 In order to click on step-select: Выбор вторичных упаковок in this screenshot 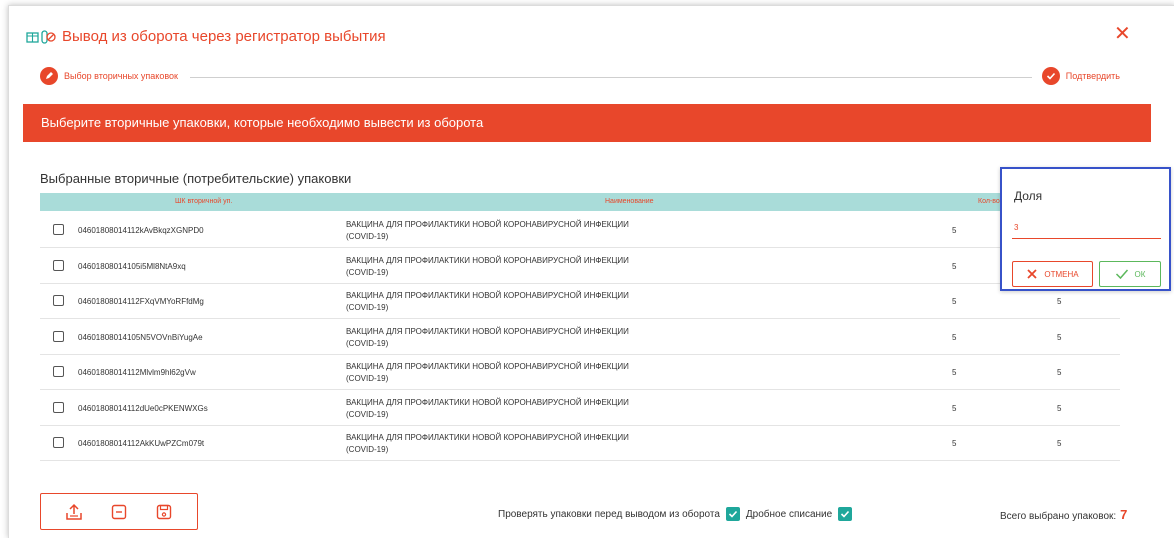, I will do `click(113, 76)`.